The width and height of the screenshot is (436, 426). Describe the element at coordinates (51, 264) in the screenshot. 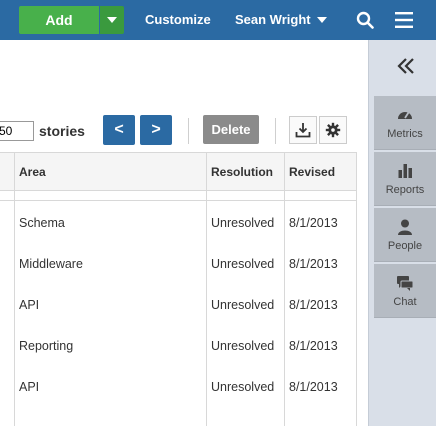

I see `cell-area: Middleware` at that location.